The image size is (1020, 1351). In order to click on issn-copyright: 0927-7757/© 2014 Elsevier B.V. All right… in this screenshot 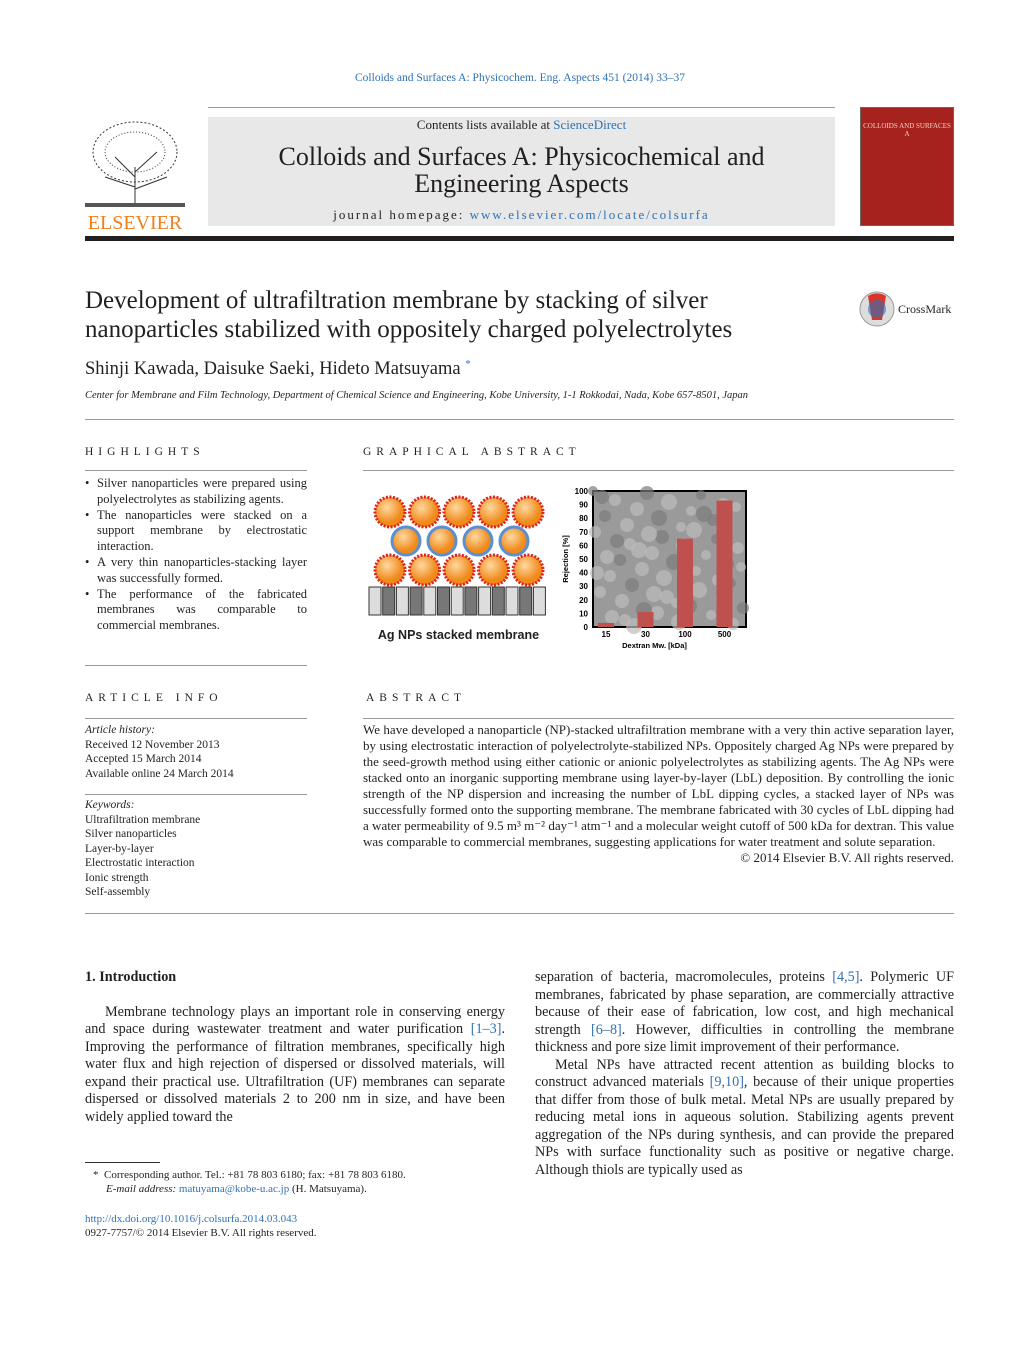, I will do `click(201, 1233)`.